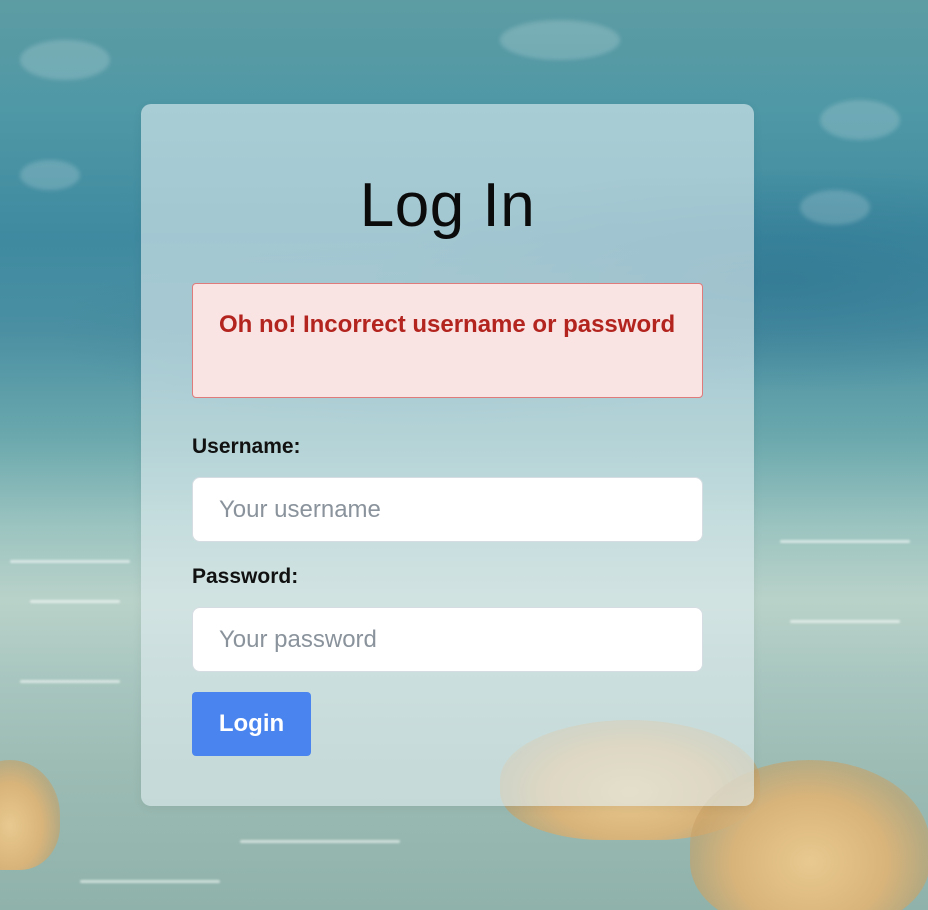 The image size is (928, 910). I want to click on username-label: Username:, so click(246, 446).